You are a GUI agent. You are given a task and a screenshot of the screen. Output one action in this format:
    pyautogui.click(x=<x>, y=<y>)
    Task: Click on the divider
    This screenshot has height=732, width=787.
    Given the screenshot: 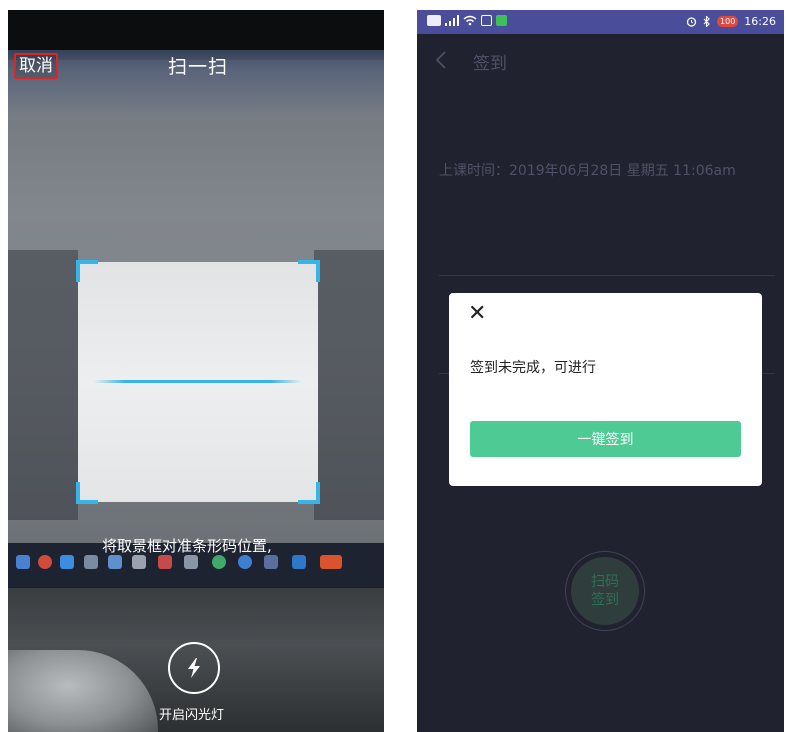 What is the action you would take?
    pyautogui.click(x=607, y=275)
    